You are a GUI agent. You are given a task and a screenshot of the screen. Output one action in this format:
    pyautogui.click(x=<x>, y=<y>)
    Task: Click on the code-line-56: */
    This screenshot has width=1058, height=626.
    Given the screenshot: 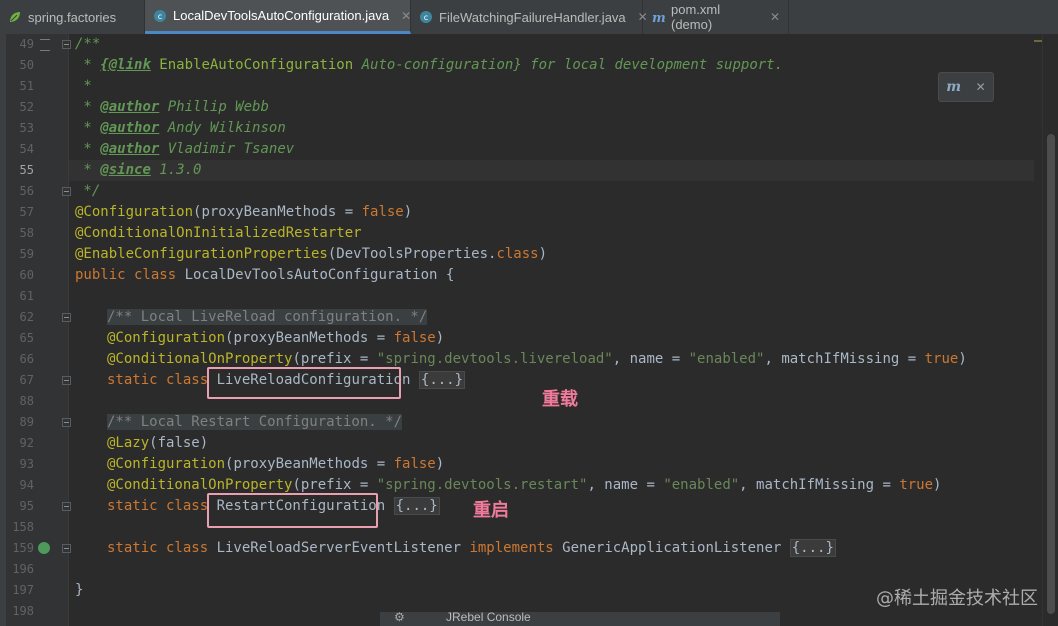 What is the action you would take?
    pyautogui.click(x=88, y=191)
    